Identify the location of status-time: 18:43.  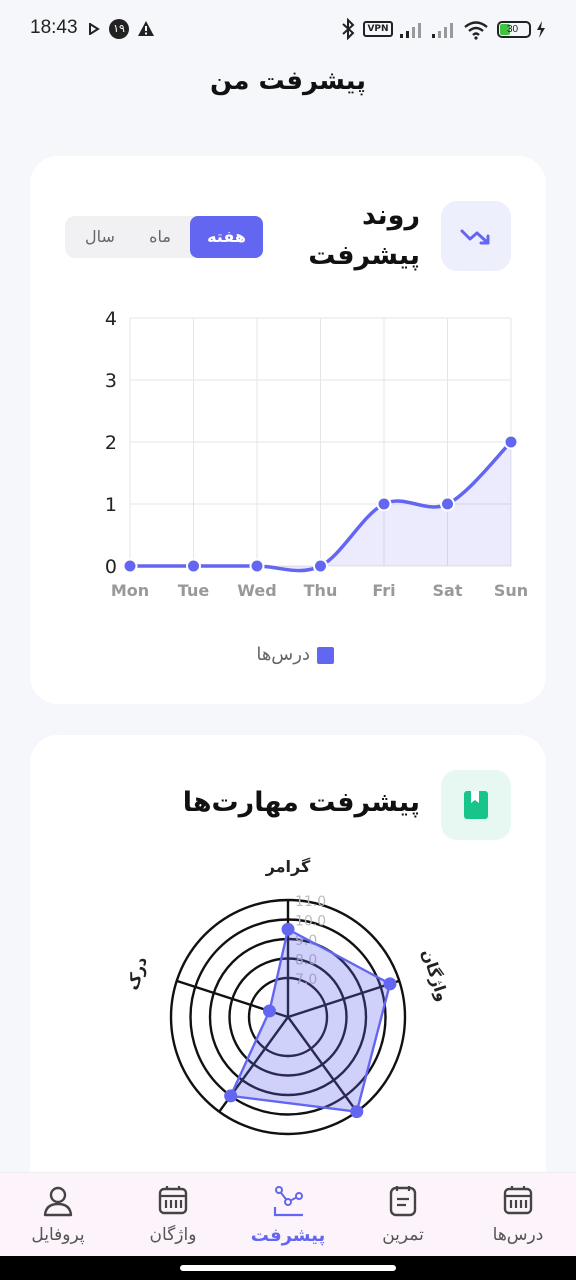
(54, 27).